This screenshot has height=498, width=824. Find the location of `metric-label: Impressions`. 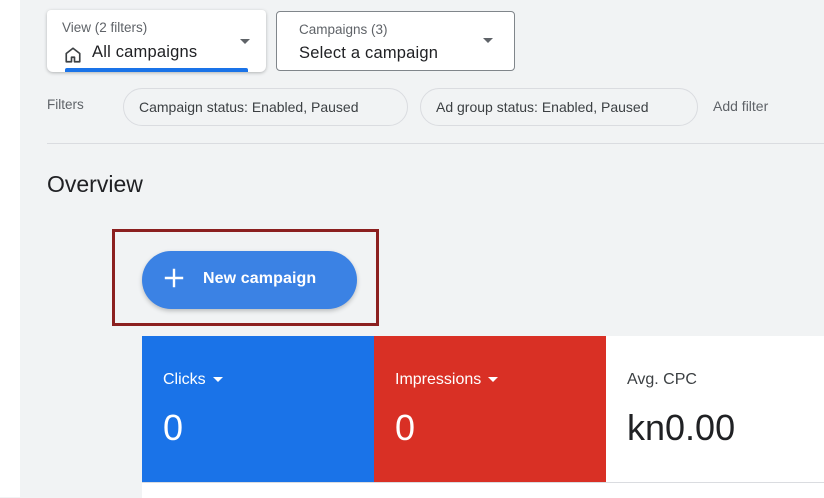

metric-label: Impressions is located at coordinates (447, 380).